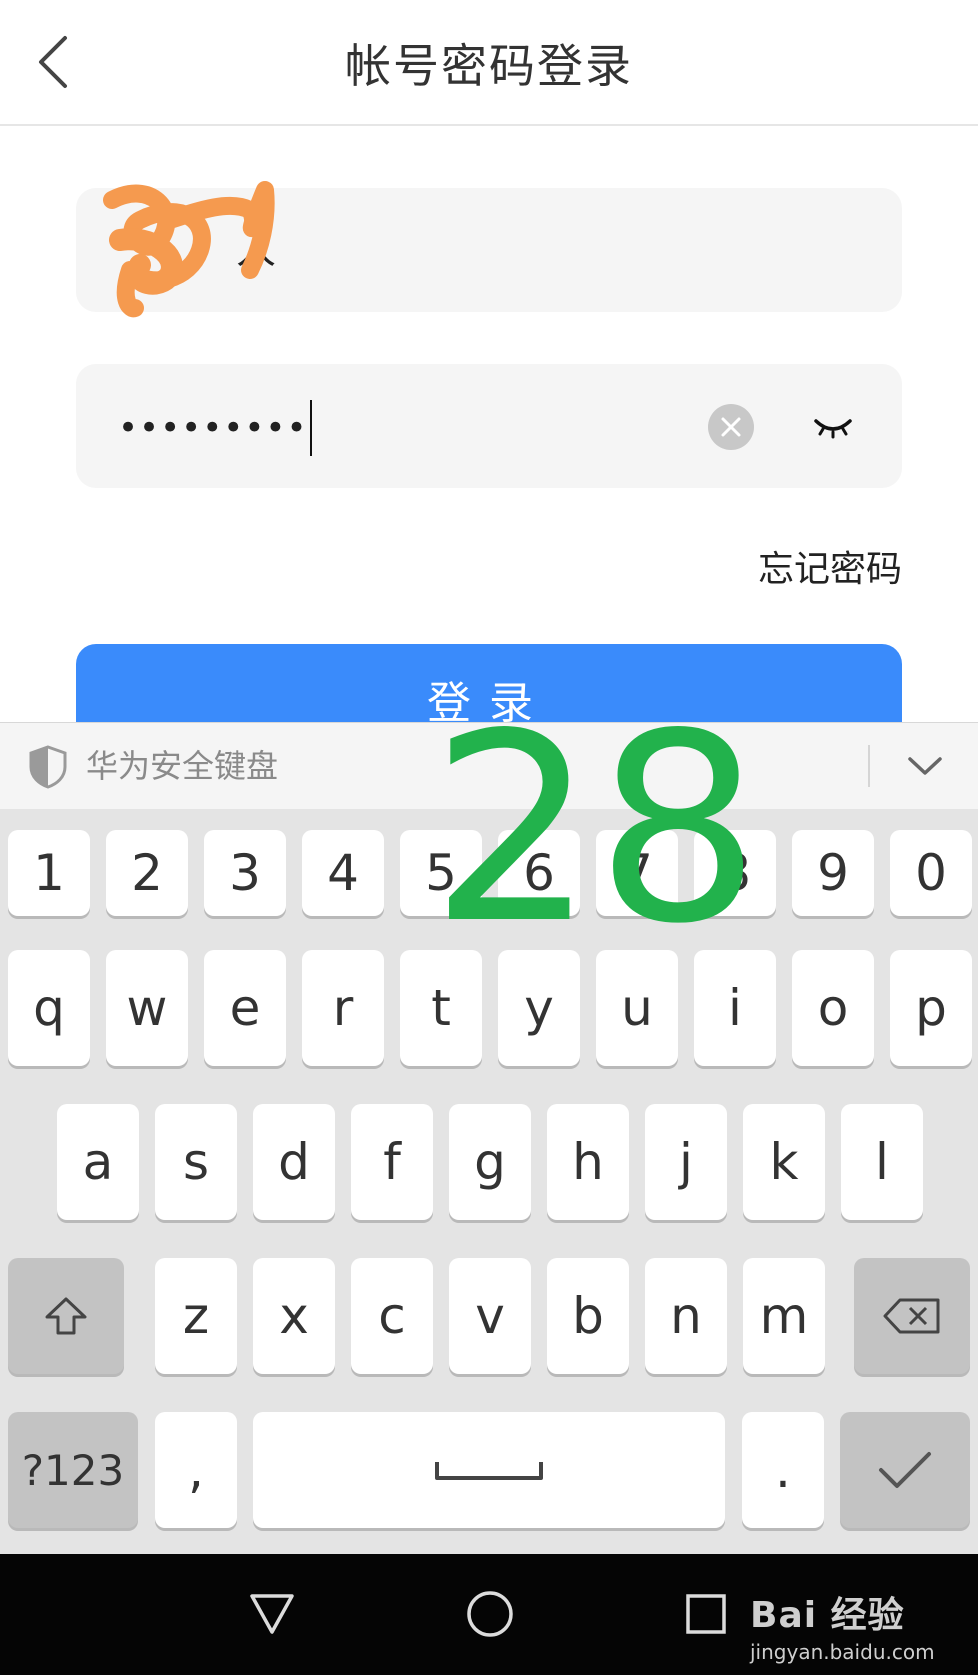 This screenshot has width=978, height=1675. I want to click on collapse-keyboard-button, so click(925, 766).